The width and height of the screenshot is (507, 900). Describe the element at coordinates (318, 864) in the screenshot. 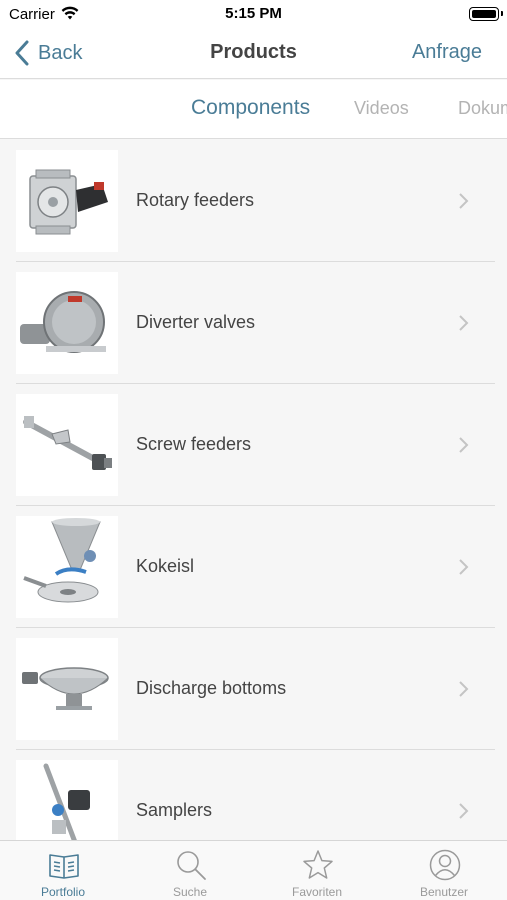

I see `star-icon` at that location.